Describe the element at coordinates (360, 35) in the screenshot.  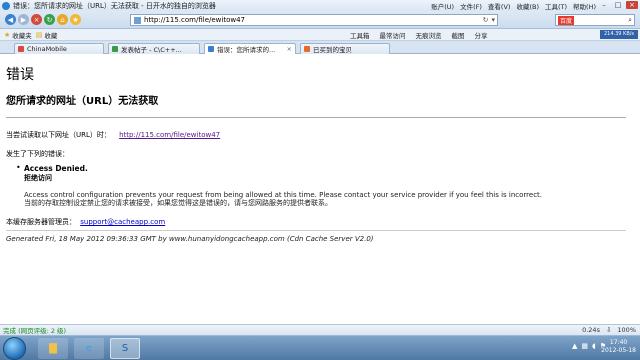
I see `toolbox-button: 工具箱` at that location.